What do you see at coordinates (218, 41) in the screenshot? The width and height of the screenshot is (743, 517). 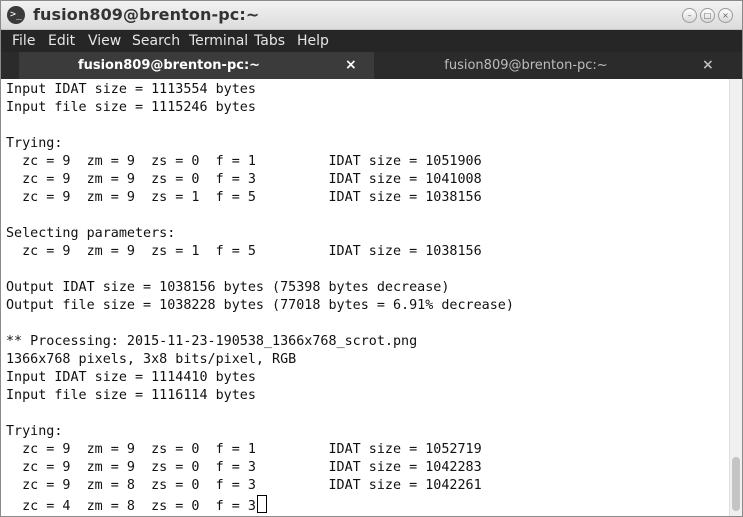 I see `menu-terminal: Terminal` at bounding box center [218, 41].